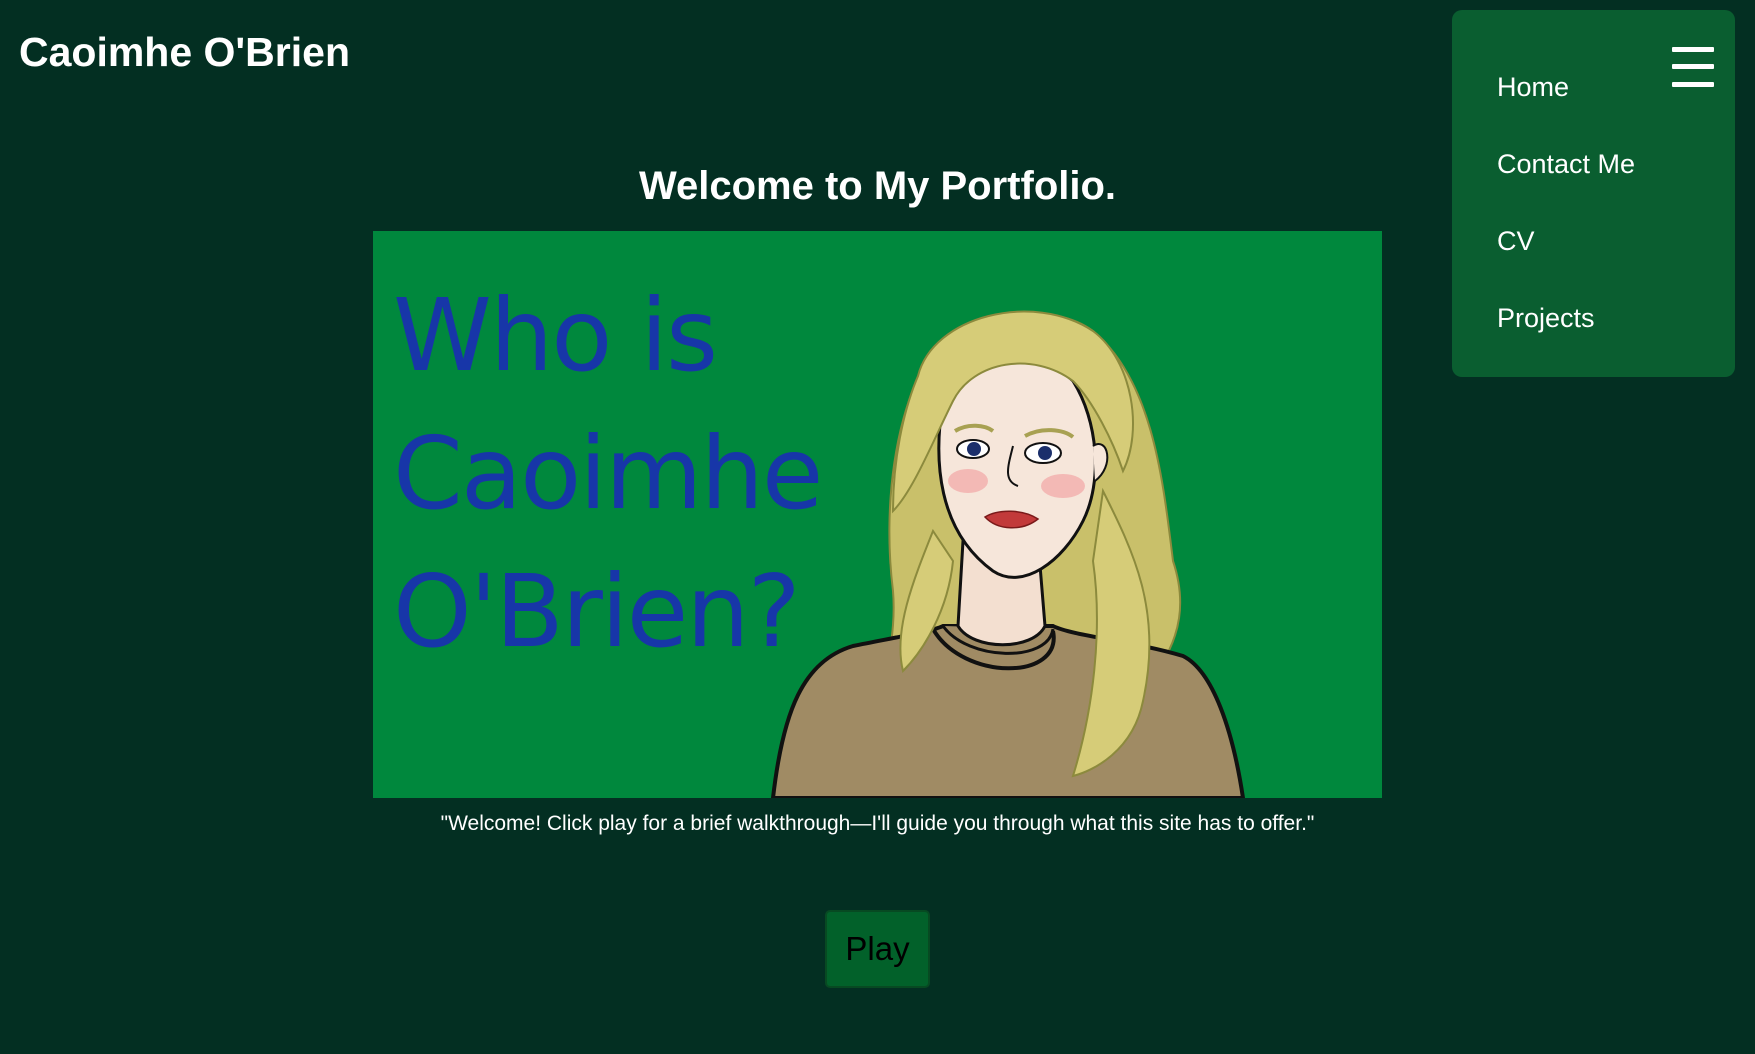 Image resolution: width=1755 pixels, height=1054 pixels. What do you see at coordinates (608, 473) in the screenshot?
I see `hero-title: Who is Caoimhe O'Brien?` at bounding box center [608, 473].